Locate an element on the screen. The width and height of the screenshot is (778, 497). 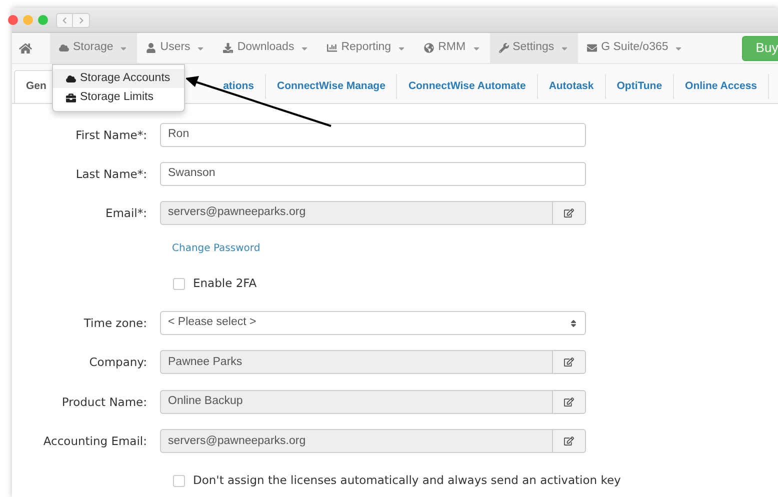
tab: ConnectWise Manage is located at coordinates (332, 86).